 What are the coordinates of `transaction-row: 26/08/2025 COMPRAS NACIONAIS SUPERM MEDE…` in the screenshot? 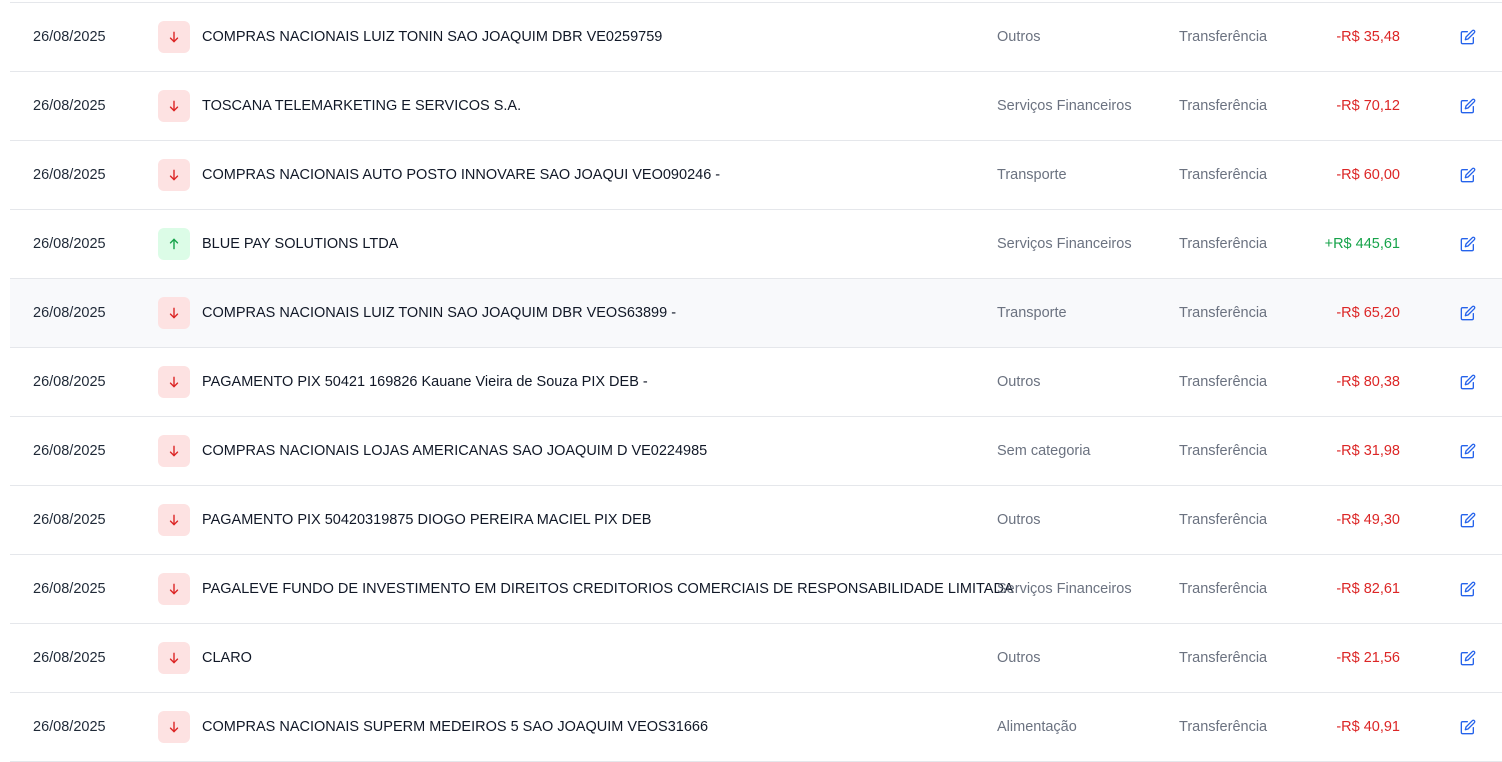 It's located at (756, 727).